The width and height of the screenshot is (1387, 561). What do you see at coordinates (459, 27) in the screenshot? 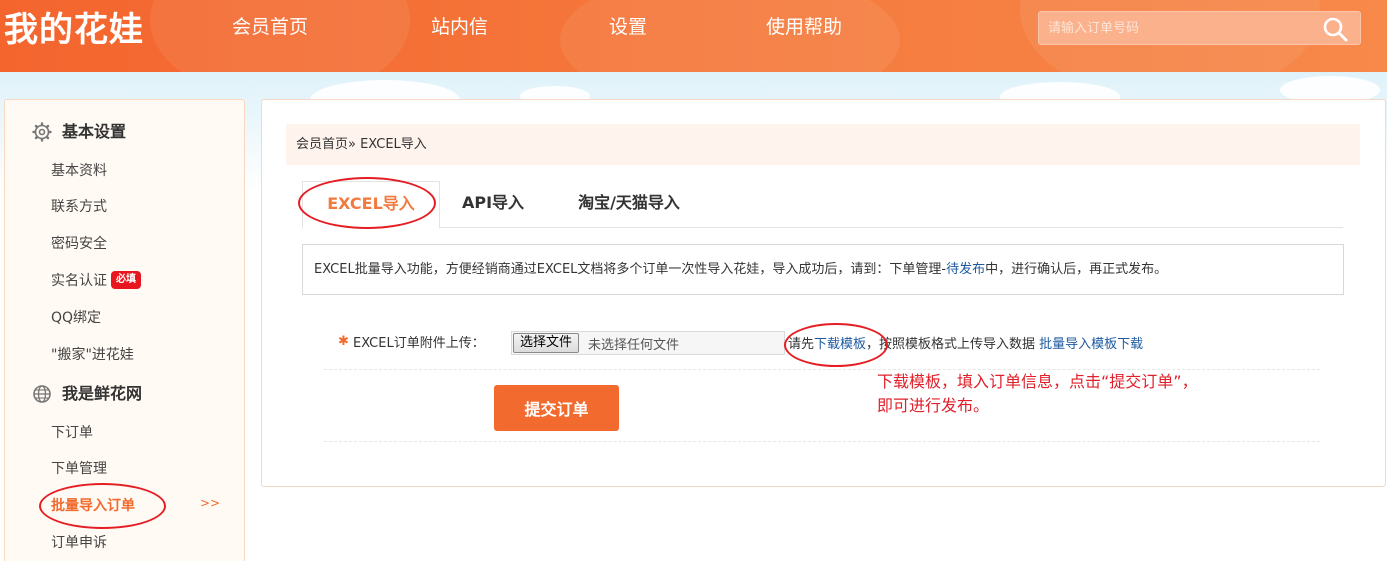
I see `nav-messages: 站内信` at bounding box center [459, 27].